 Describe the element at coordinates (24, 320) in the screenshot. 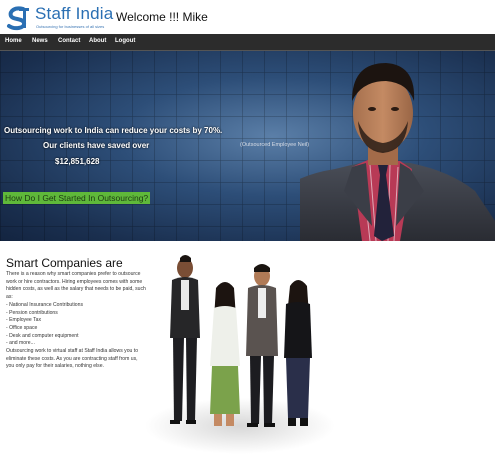

I see `list-item: - Employee Tax` at that location.